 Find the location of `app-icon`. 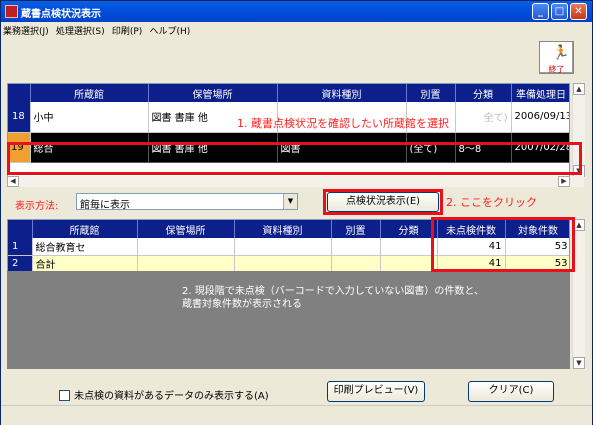

app-icon is located at coordinates (11, 11).